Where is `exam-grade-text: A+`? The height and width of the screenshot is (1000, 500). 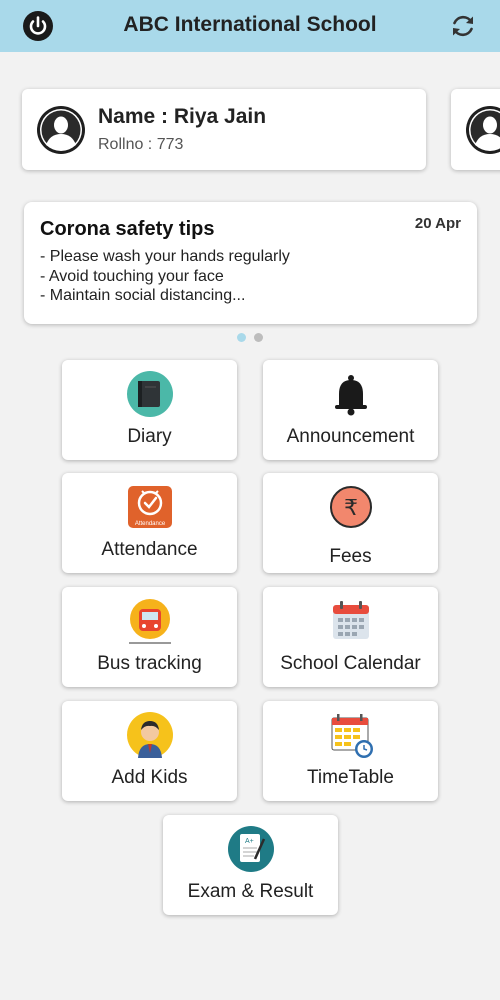 exam-grade-text: A+ is located at coordinates (249, 841).